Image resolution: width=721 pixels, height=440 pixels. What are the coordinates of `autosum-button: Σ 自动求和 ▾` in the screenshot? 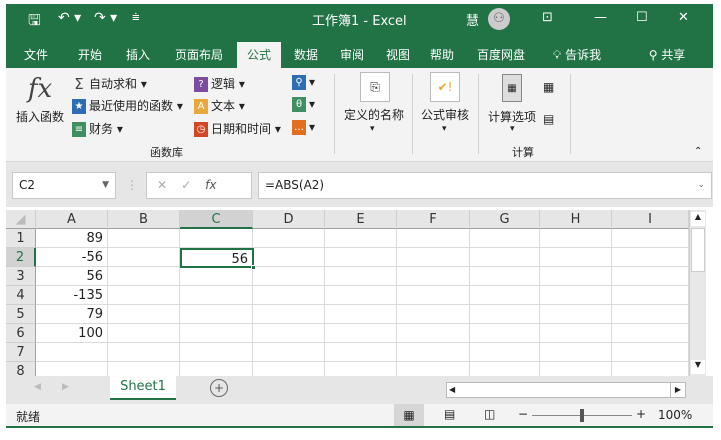 It's located at (109, 83).